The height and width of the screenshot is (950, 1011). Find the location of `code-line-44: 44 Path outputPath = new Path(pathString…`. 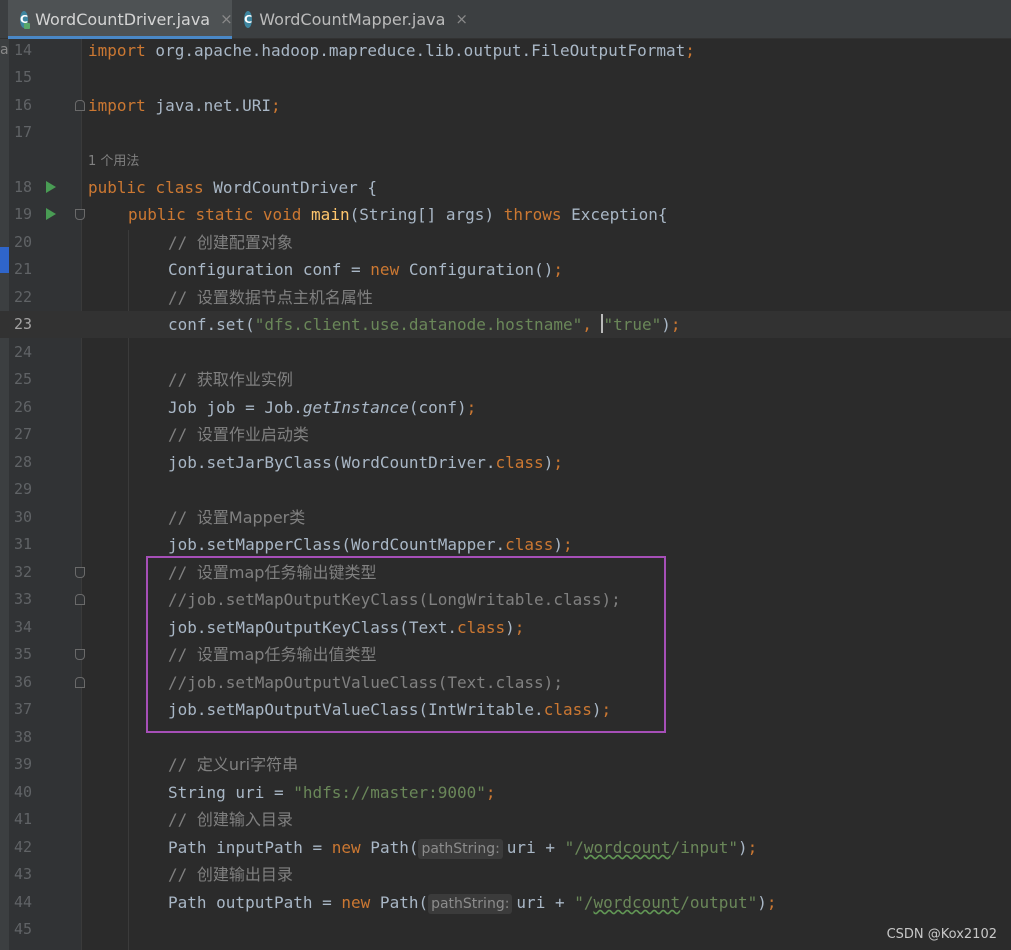

code-line-44: 44 Path outputPath = new Path(pathString… is located at coordinates (505, 902).